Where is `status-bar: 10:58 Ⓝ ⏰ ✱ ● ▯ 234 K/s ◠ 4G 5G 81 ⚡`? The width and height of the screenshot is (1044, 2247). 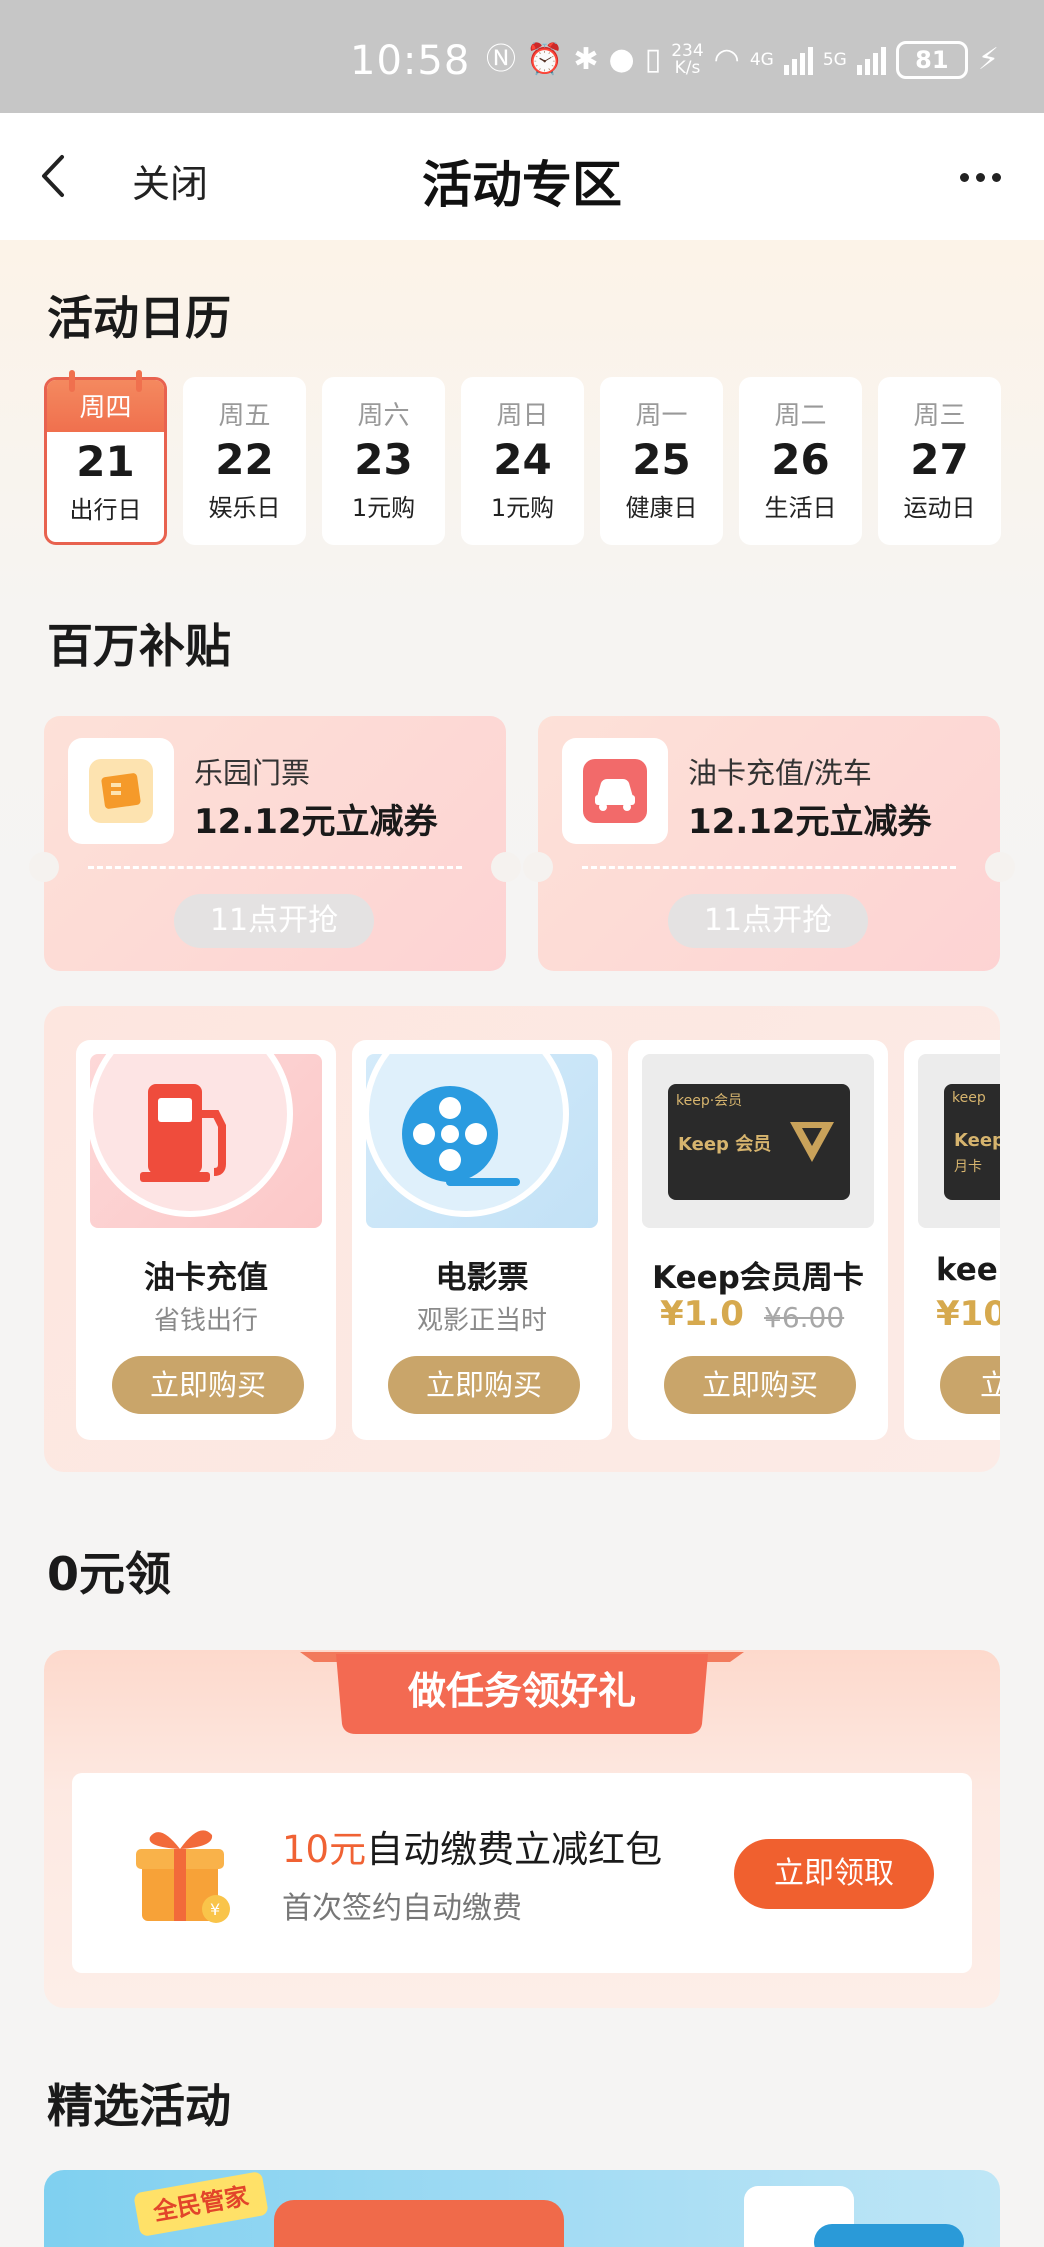
status-bar: 10:58 Ⓝ ⏰ ✱ ● ▯ 234 K/s ◠ 4G 5G 81 ⚡ is located at coordinates (522, 56).